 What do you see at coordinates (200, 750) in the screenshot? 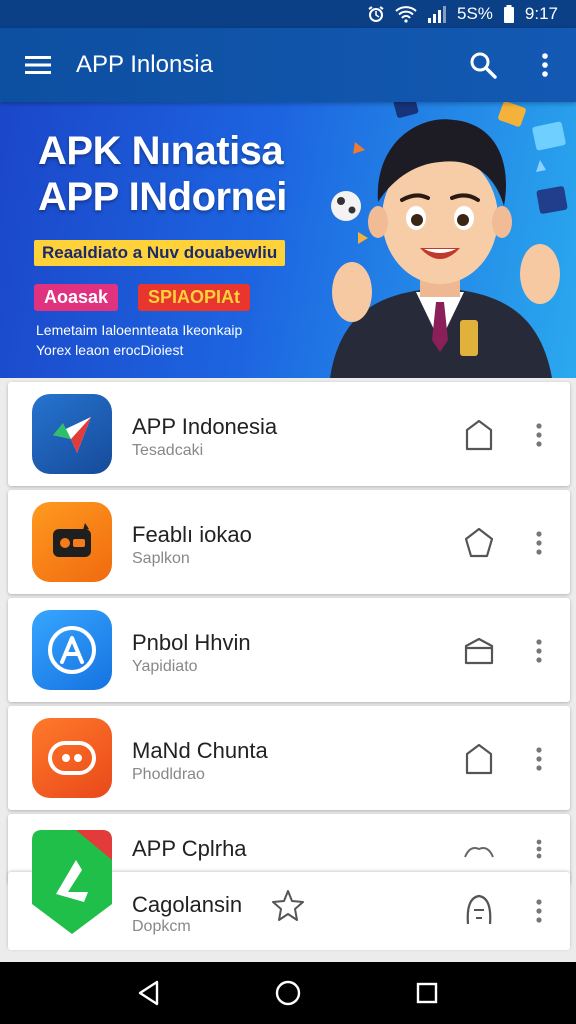
I see `app-name: MaNd Chunta` at bounding box center [200, 750].